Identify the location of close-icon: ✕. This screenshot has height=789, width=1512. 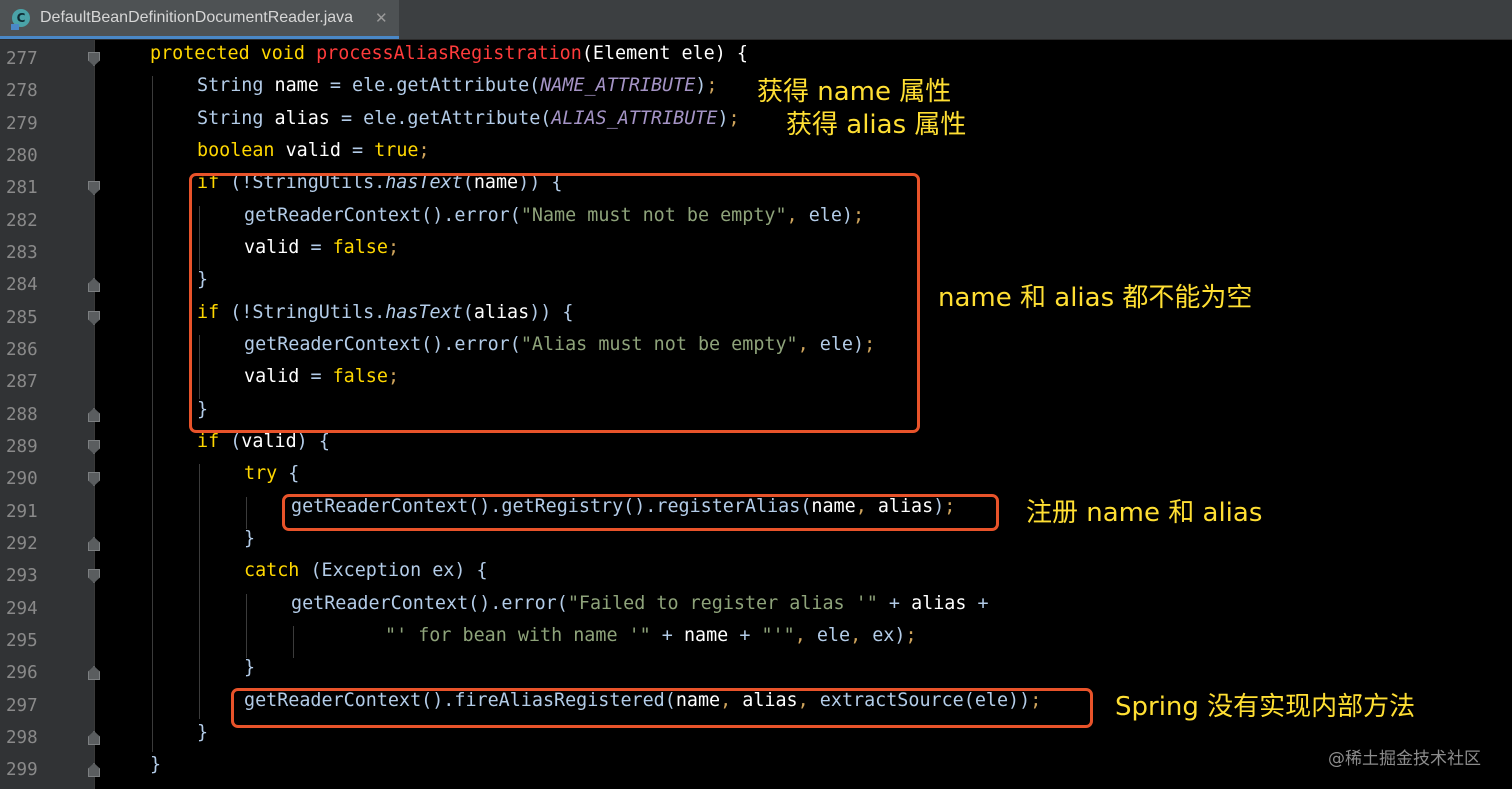
(381, 18).